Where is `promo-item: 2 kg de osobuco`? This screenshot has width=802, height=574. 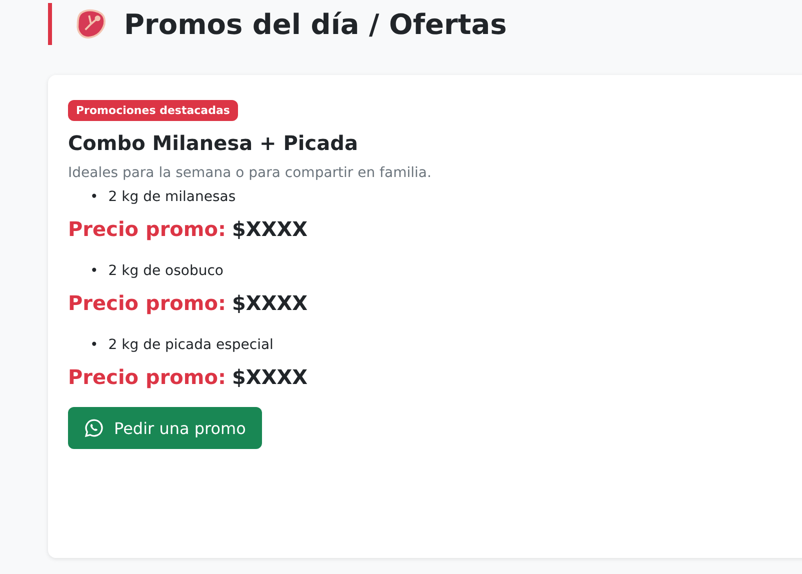 promo-item: 2 kg de osobuco is located at coordinates (166, 271).